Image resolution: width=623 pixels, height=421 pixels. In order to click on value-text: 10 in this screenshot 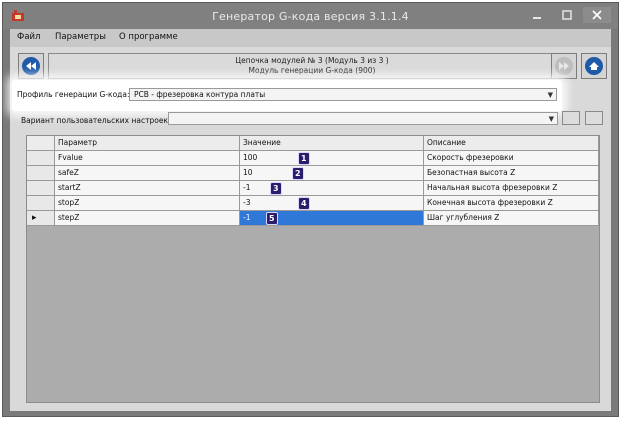, I will do `click(248, 172)`.